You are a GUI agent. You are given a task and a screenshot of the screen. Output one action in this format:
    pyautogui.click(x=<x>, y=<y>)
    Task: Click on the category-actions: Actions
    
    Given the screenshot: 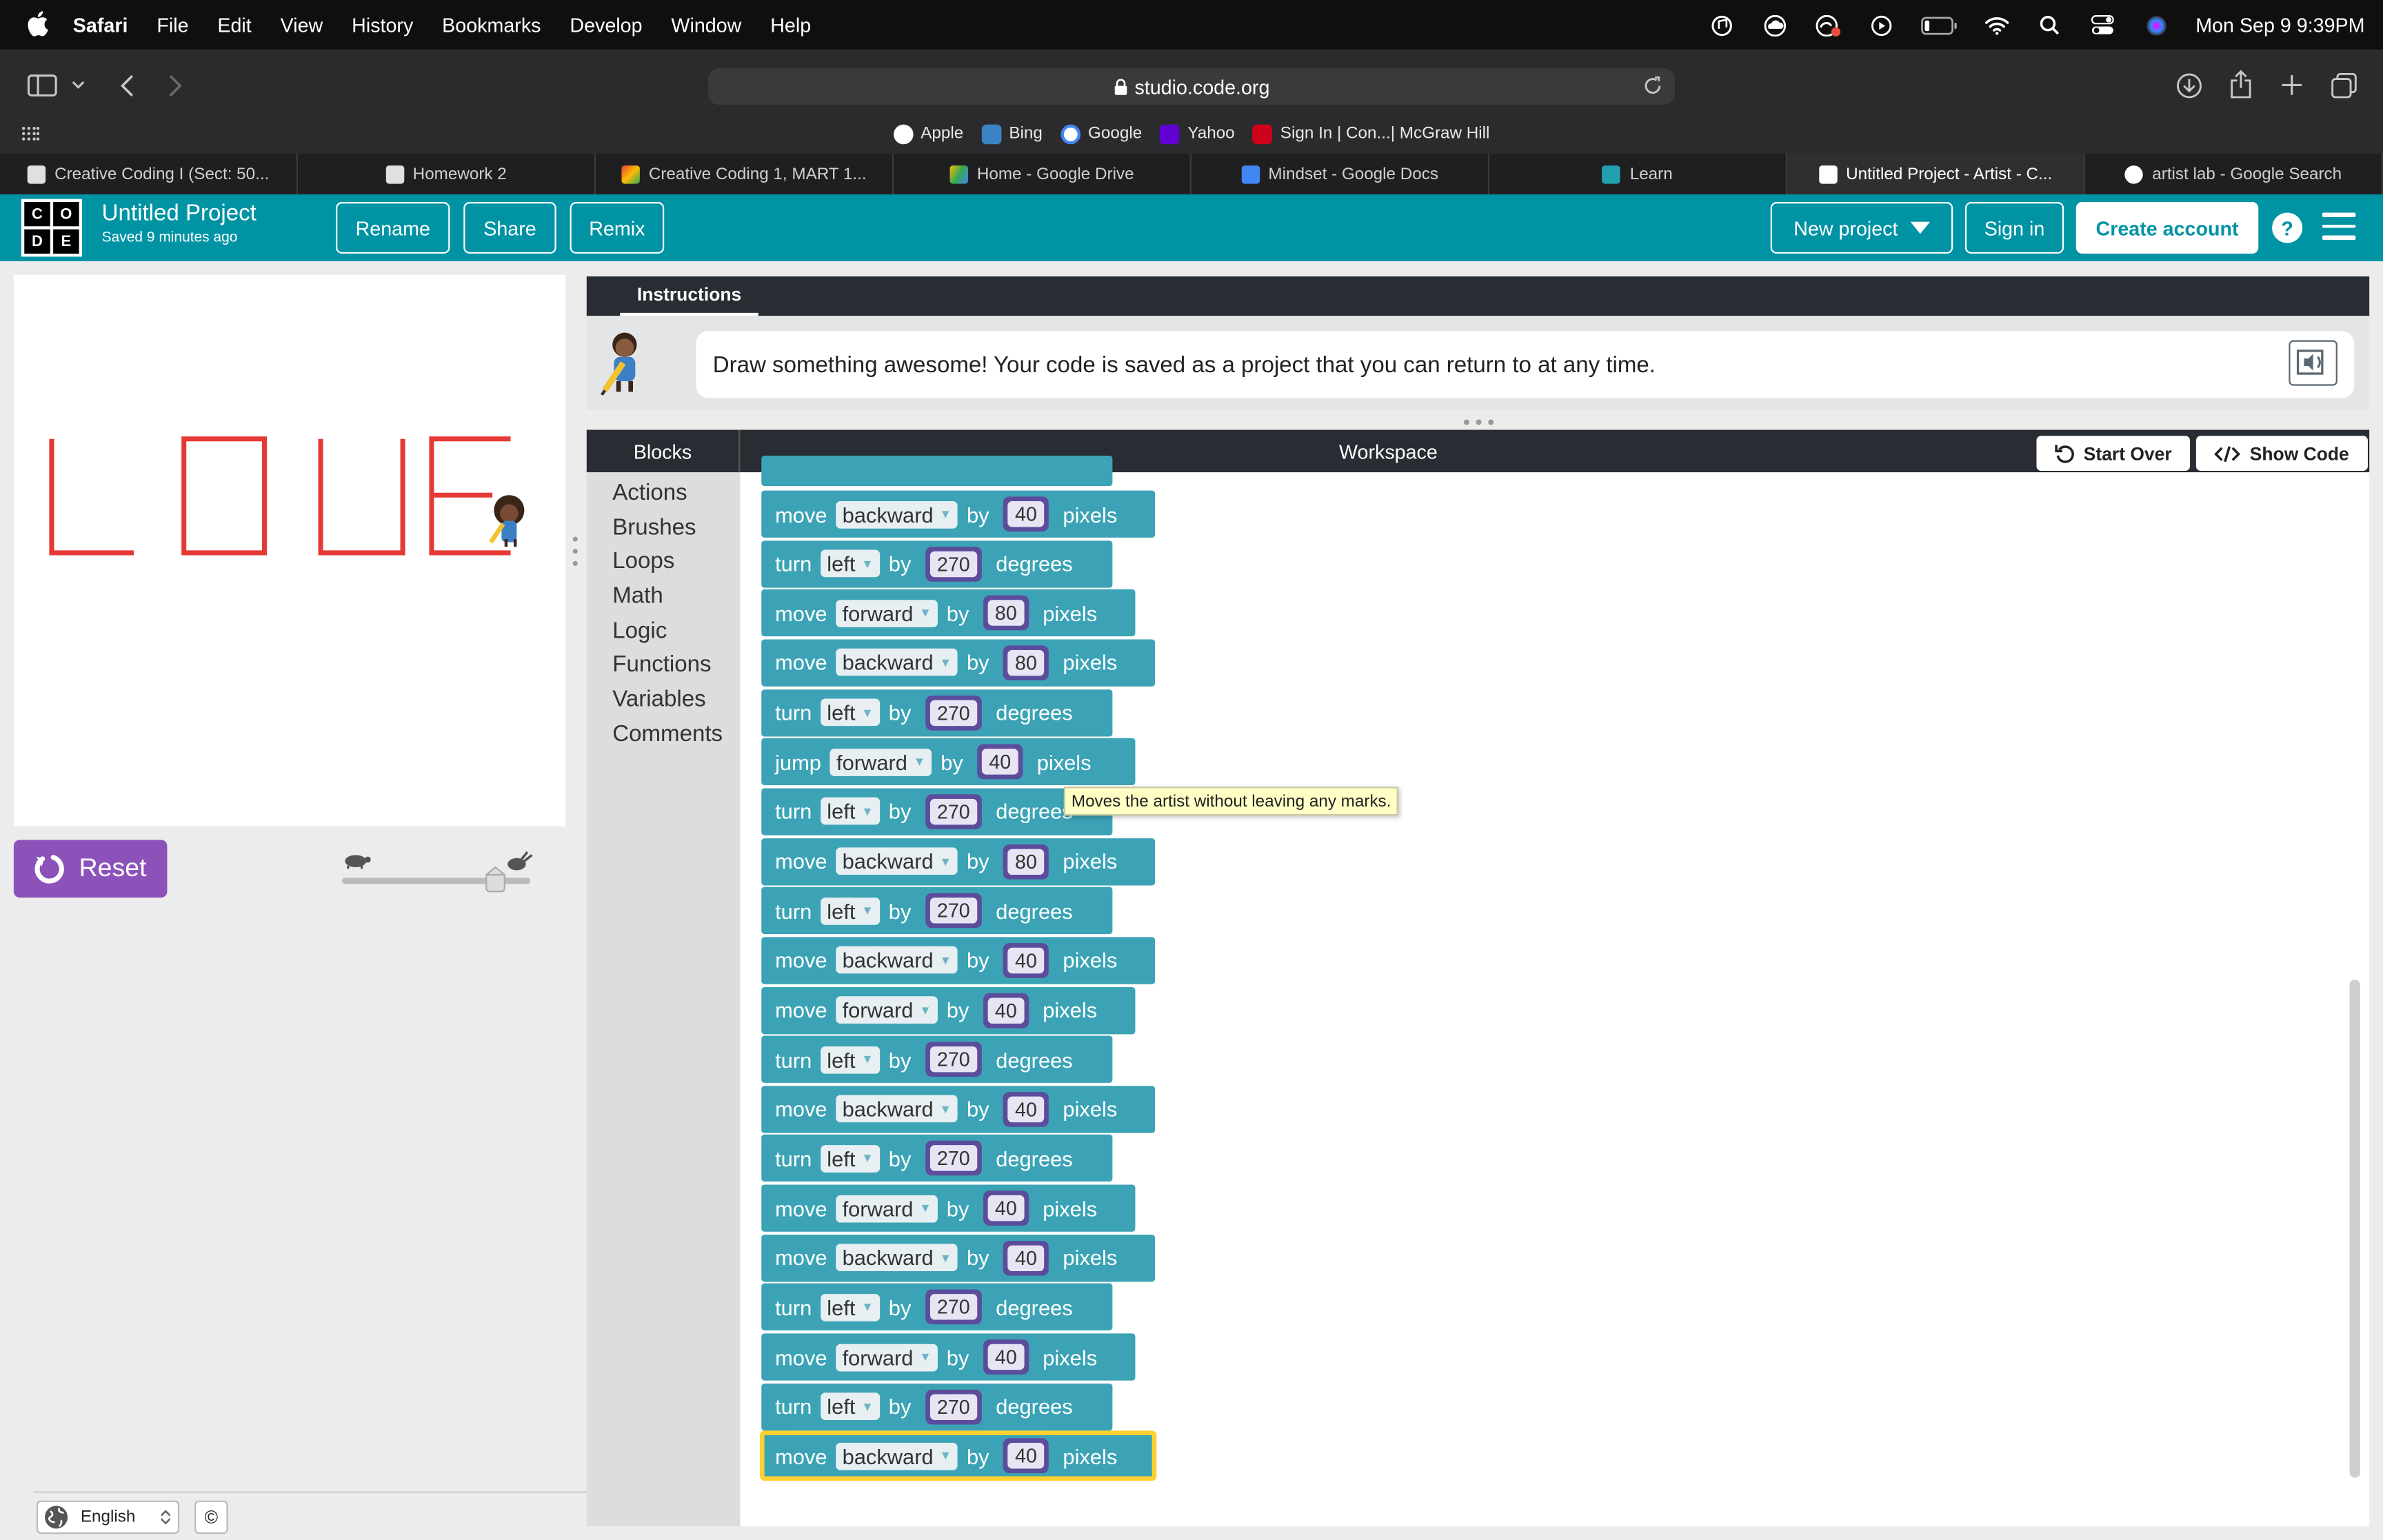 What is the action you would take?
    pyautogui.click(x=649, y=493)
    